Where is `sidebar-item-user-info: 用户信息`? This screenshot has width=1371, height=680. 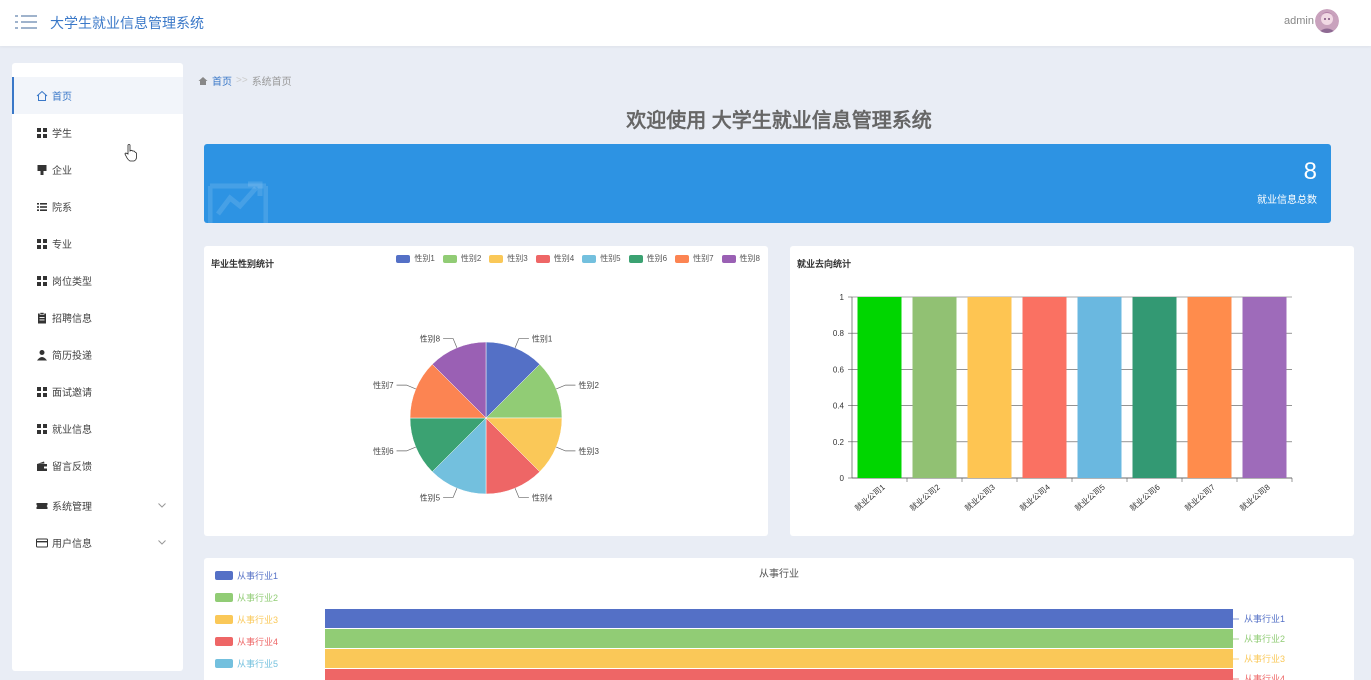
sidebar-item-user-info: 用户信息 is located at coordinates (97, 542).